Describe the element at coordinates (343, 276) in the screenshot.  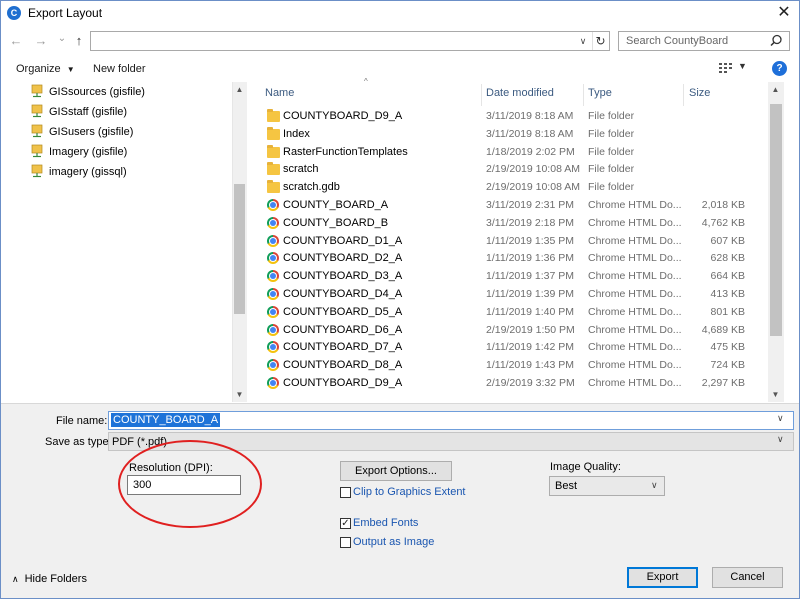
I see `file-name-cell: COUNTYBOARD_D3_A` at that location.